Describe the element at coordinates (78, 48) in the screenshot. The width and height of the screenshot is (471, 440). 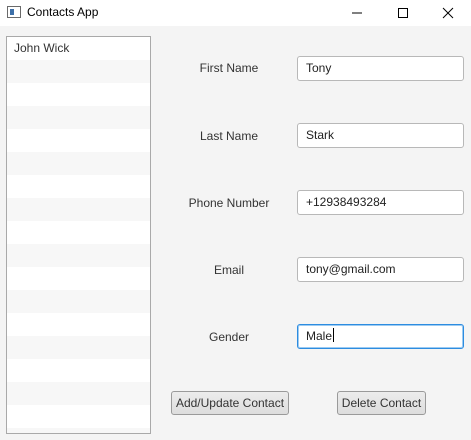
I see `list-item: John Wick` at that location.